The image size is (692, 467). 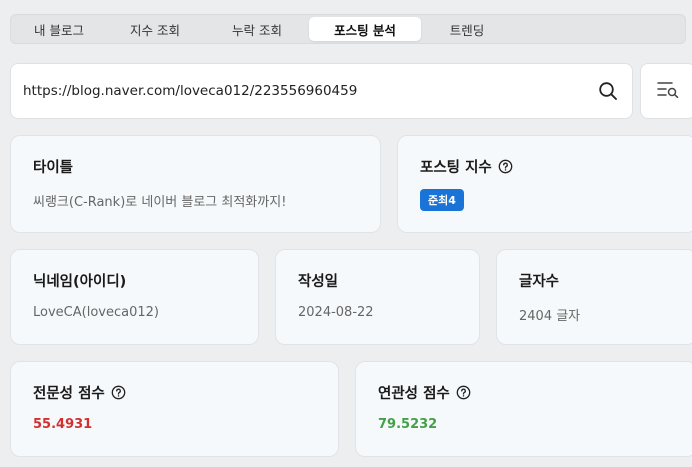 What do you see at coordinates (160, 202) in the screenshot?
I see `title-value: 씨랭크(C-Rank)로 네이버 블로그 최적화까지!` at bounding box center [160, 202].